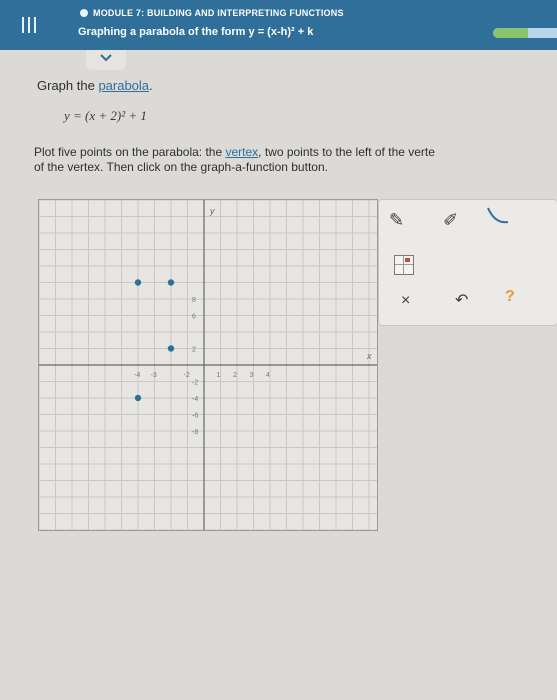 The image size is (557, 700). I want to click on x-tick-label: -3, so click(154, 375).